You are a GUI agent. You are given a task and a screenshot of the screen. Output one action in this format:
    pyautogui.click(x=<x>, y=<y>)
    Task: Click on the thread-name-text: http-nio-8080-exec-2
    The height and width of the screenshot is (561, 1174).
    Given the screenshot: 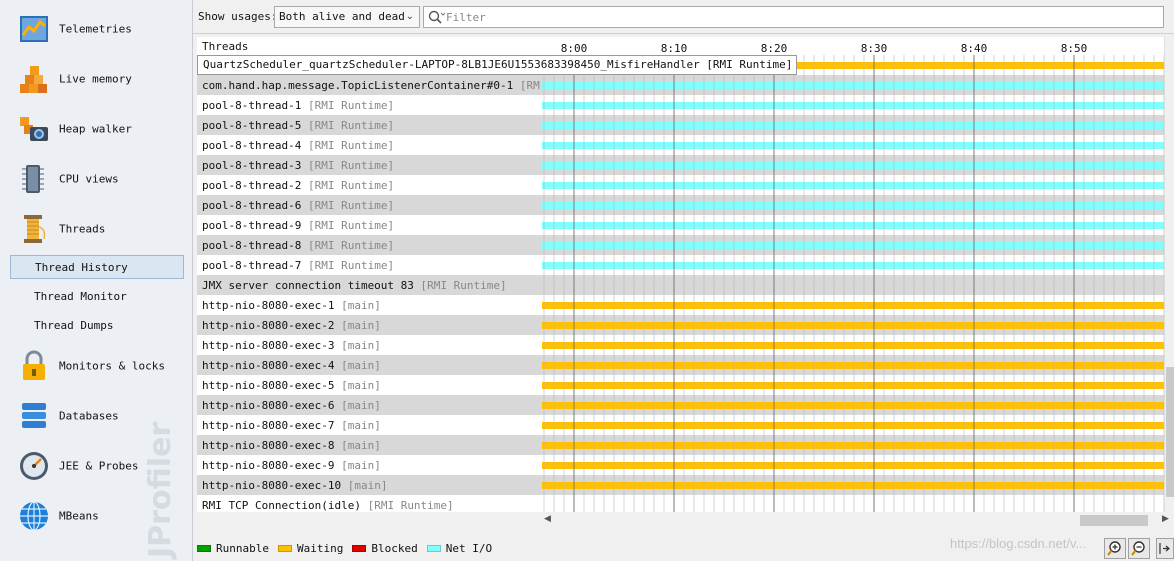 What is the action you would take?
    pyautogui.click(x=272, y=325)
    